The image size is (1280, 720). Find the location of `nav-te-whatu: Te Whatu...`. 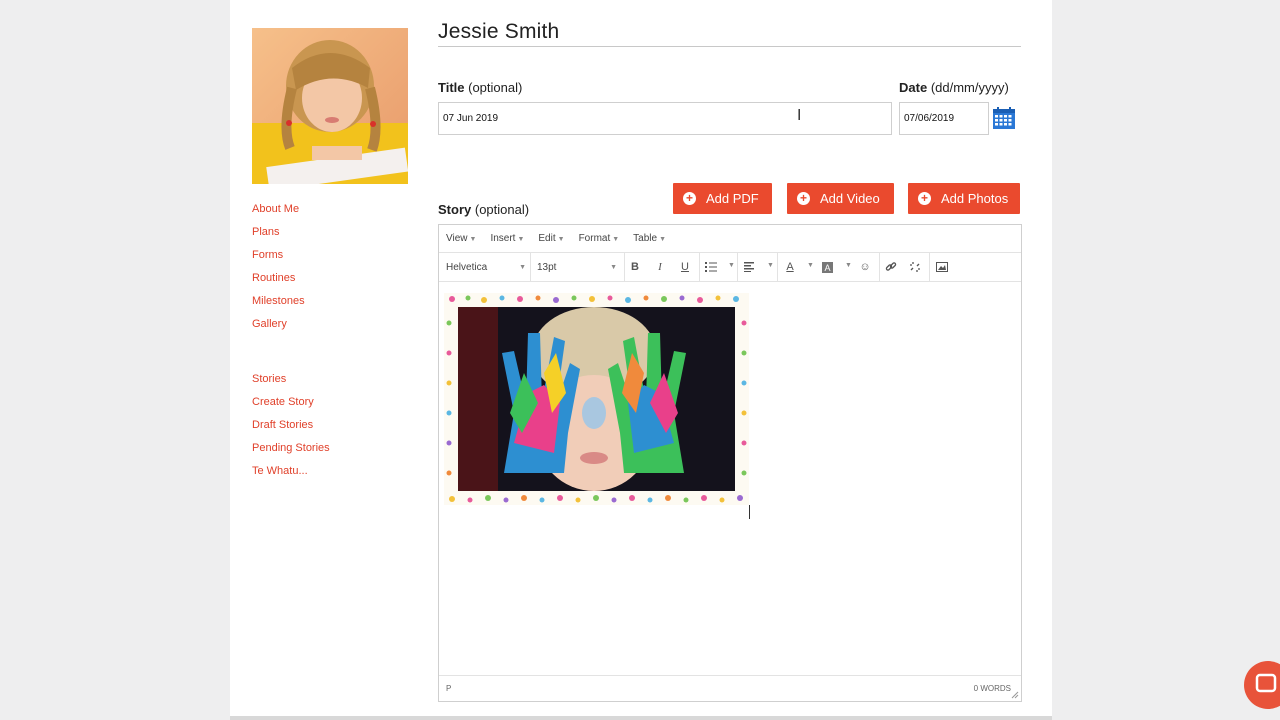

nav-te-whatu: Te Whatu... is located at coordinates (332, 473).